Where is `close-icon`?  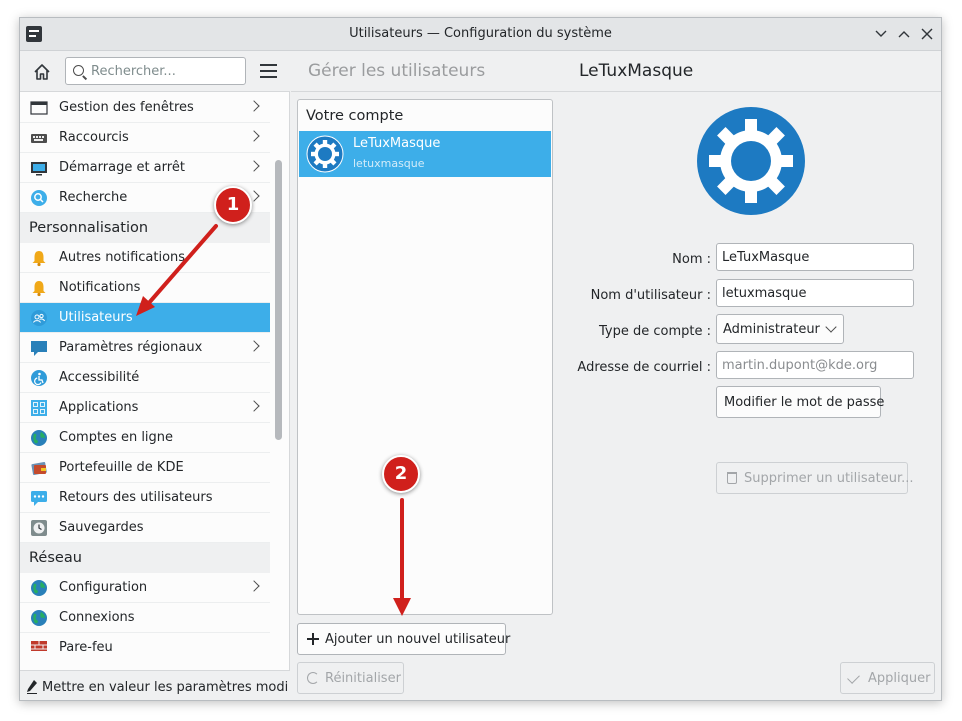 close-icon is located at coordinates (927, 34).